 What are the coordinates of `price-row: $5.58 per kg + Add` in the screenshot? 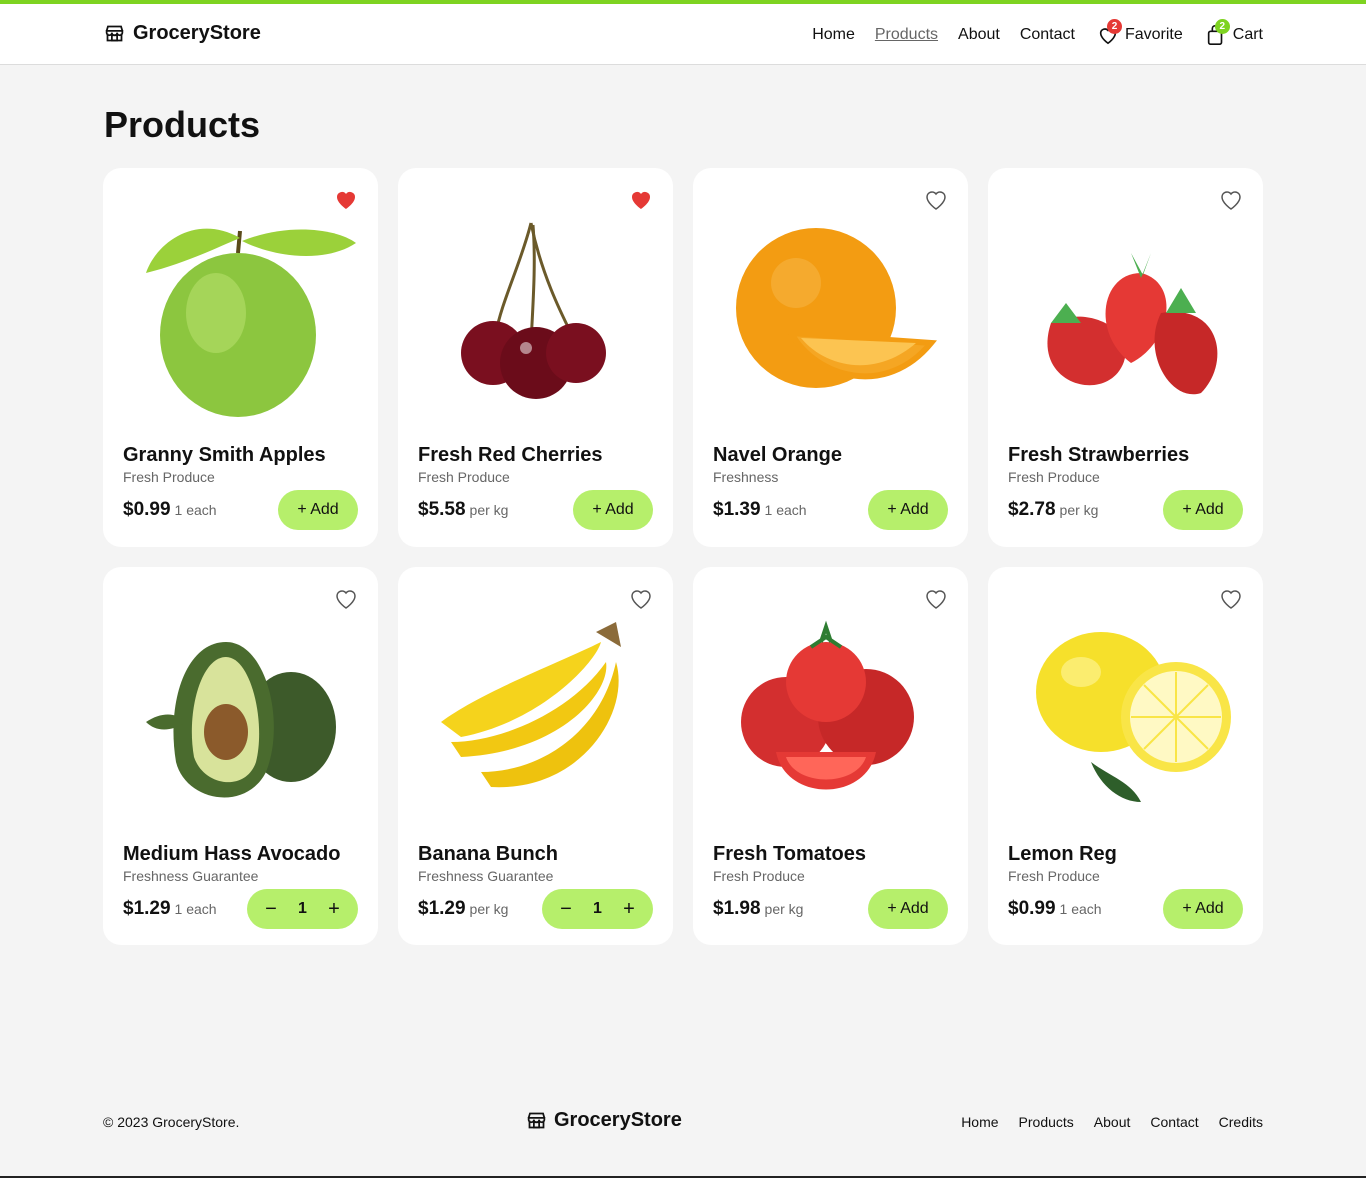 It's located at (535, 510).